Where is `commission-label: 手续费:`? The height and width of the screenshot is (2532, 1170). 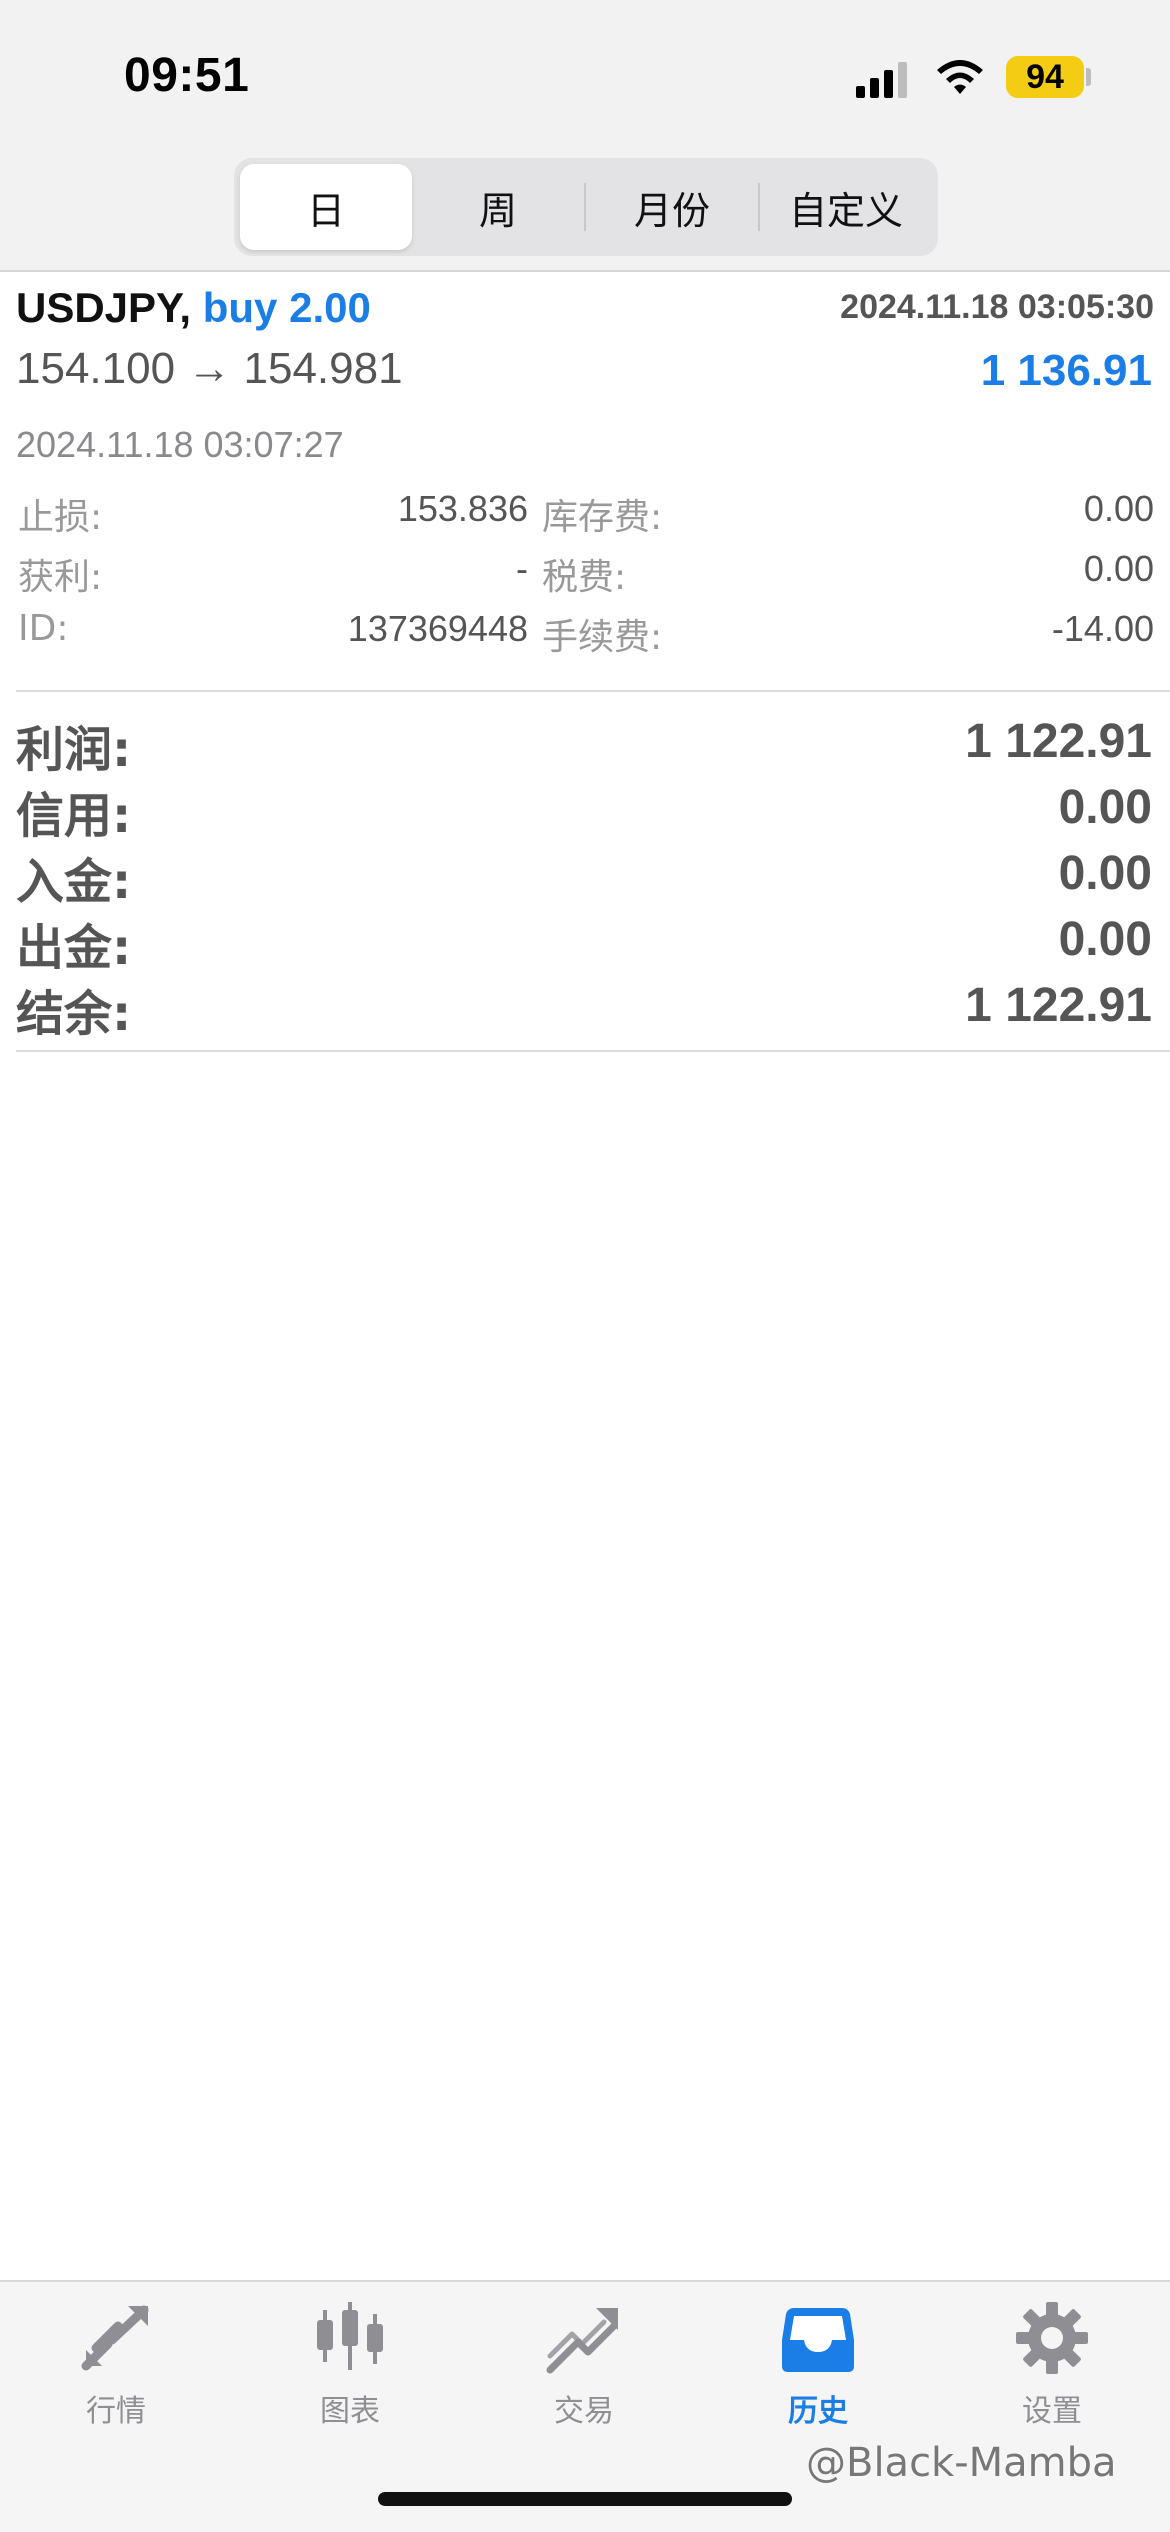
commission-label: 手续费: is located at coordinates (602, 637).